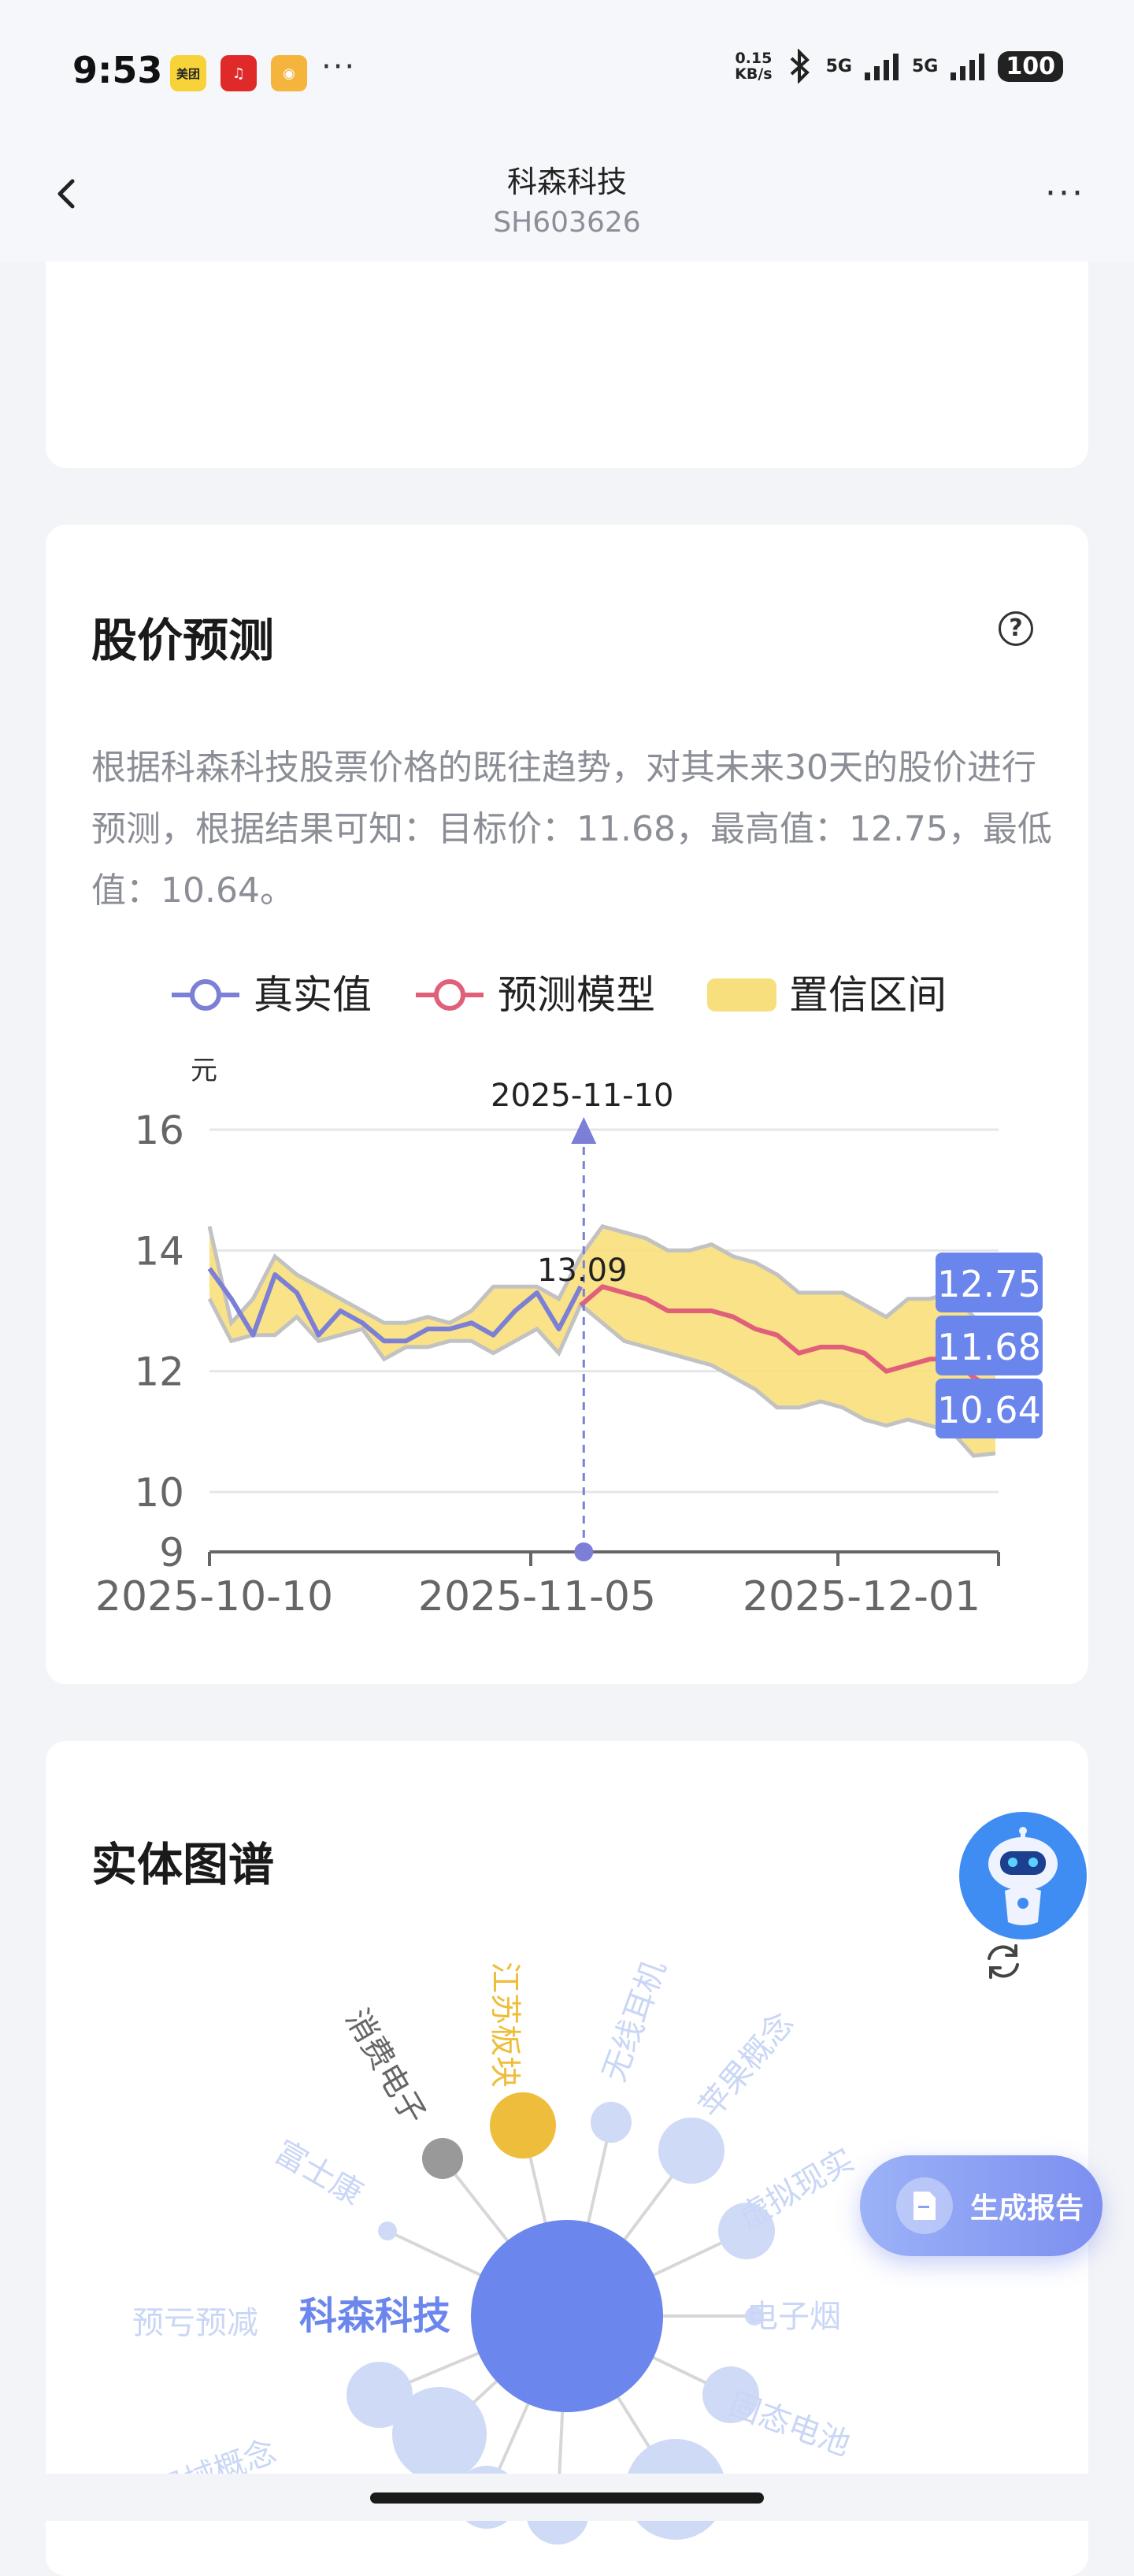 Image resolution: width=1134 pixels, height=2576 pixels. What do you see at coordinates (868, 995) in the screenshot?
I see `legend-label-2: 置信区间` at bounding box center [868, 995].